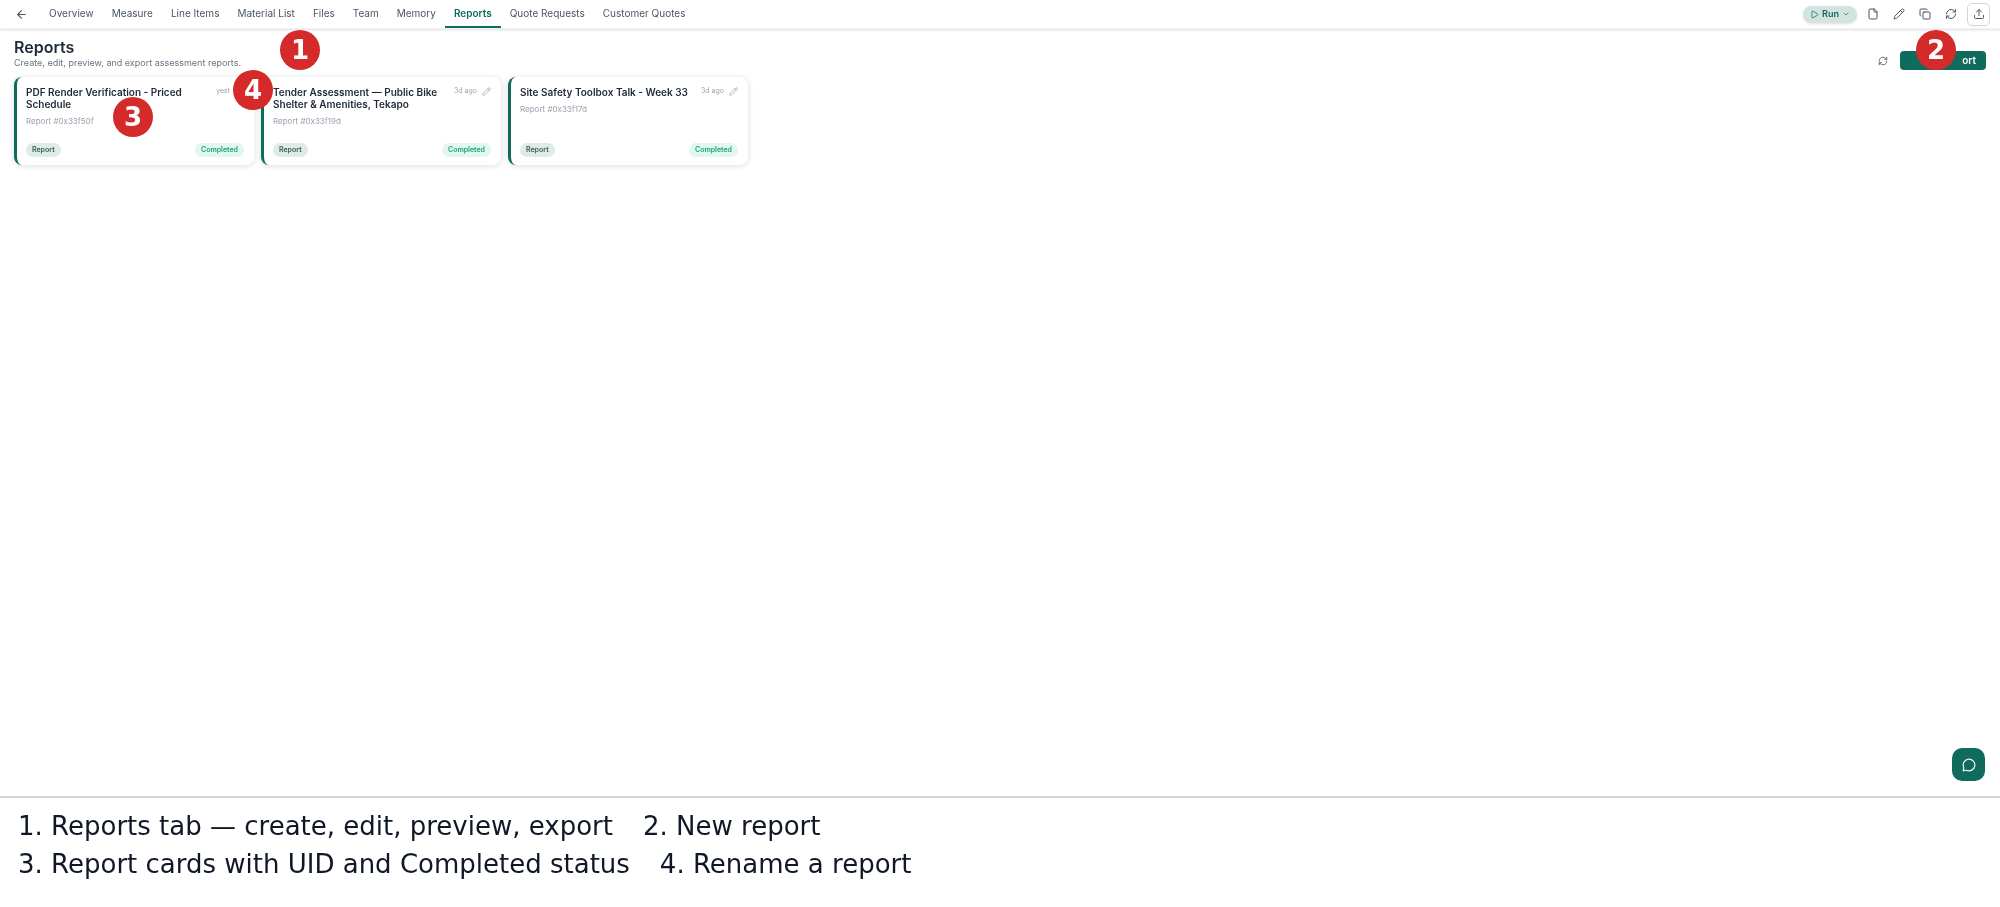 This screenshot has width=2000, height=907. What do you see at coordinates (45, 47) in the screenshot?
I see `page-title: Reports` at bounding box center [45, 47].